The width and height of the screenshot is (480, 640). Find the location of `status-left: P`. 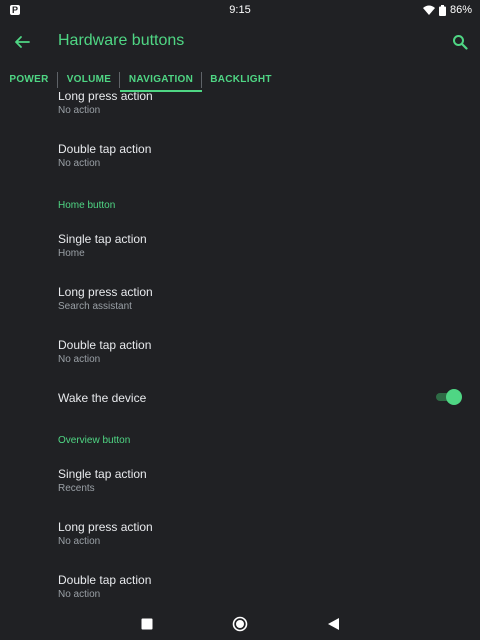

status-left: P is located at coordinates (10, 10).